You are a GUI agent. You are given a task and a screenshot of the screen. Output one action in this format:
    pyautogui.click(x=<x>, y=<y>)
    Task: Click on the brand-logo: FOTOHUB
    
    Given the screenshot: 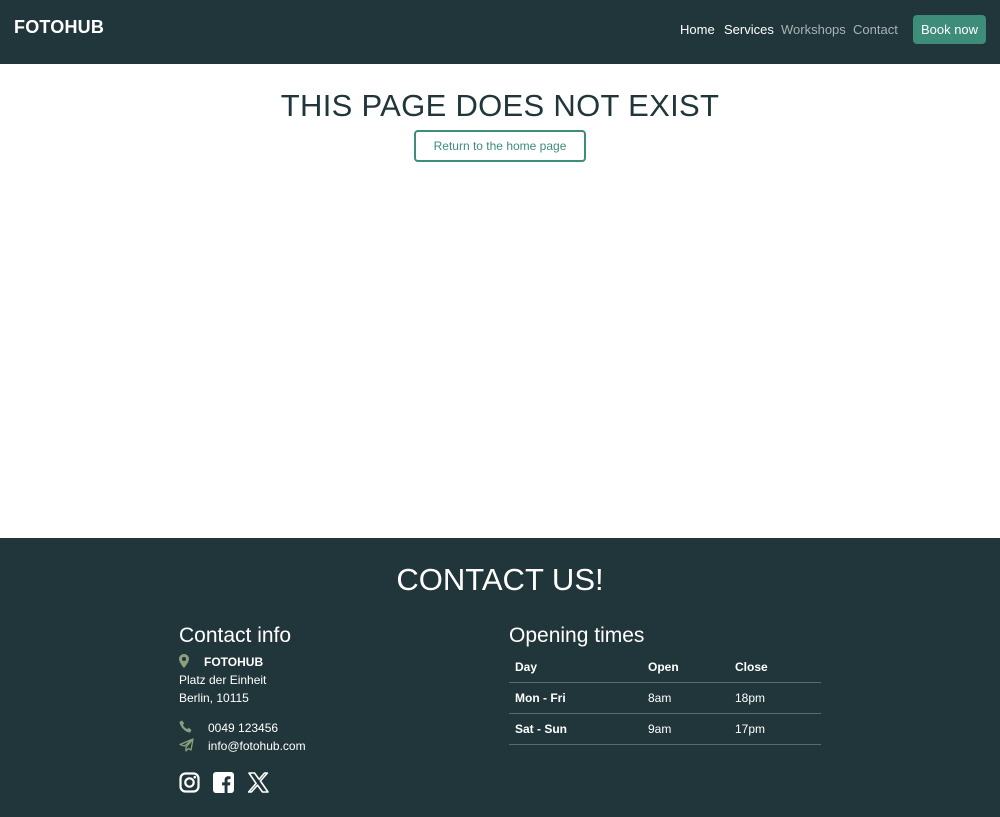 What is the action you would take?
    pyautogui.click(x=59, y=27)
    